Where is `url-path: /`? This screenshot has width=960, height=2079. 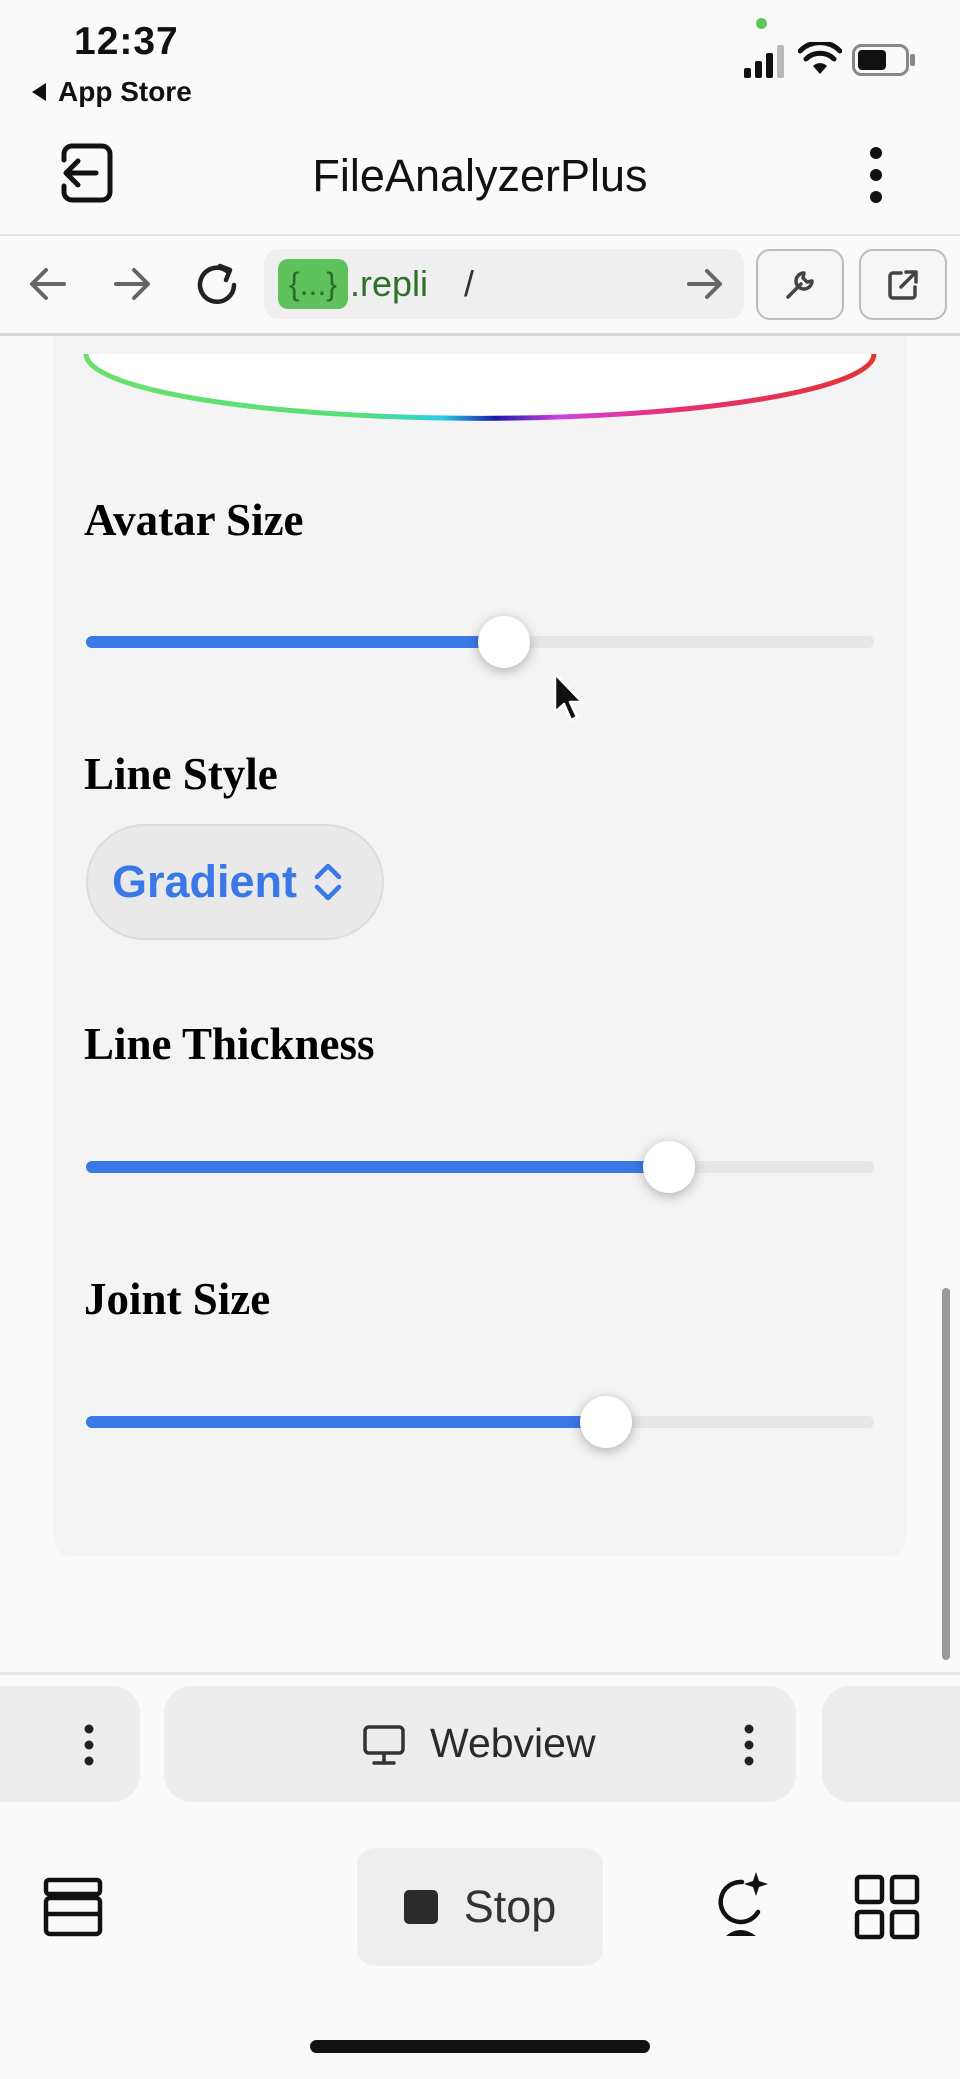 url-path: / is located at coordinates (469, 283).